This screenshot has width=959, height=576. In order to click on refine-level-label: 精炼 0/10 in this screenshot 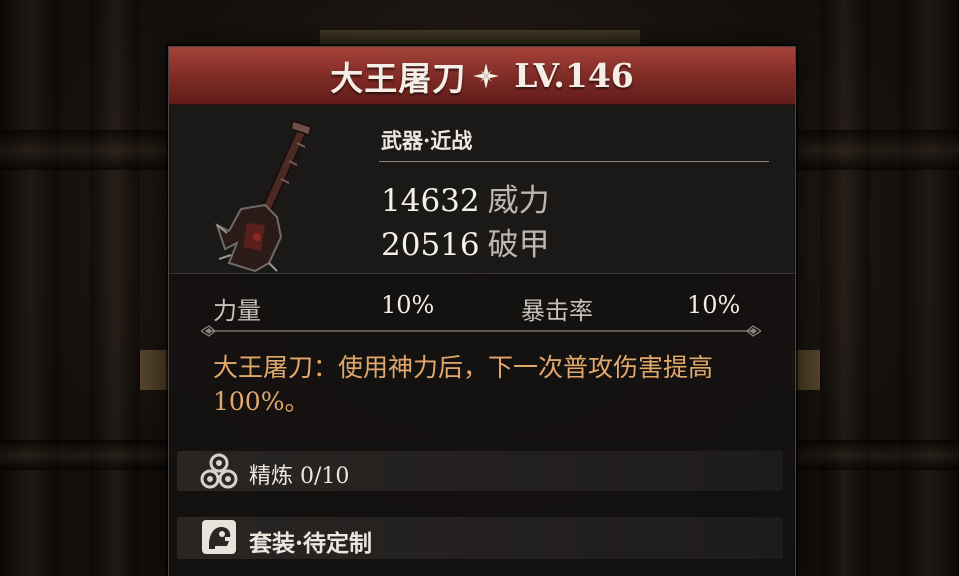, I will do `click(299, 476)`.